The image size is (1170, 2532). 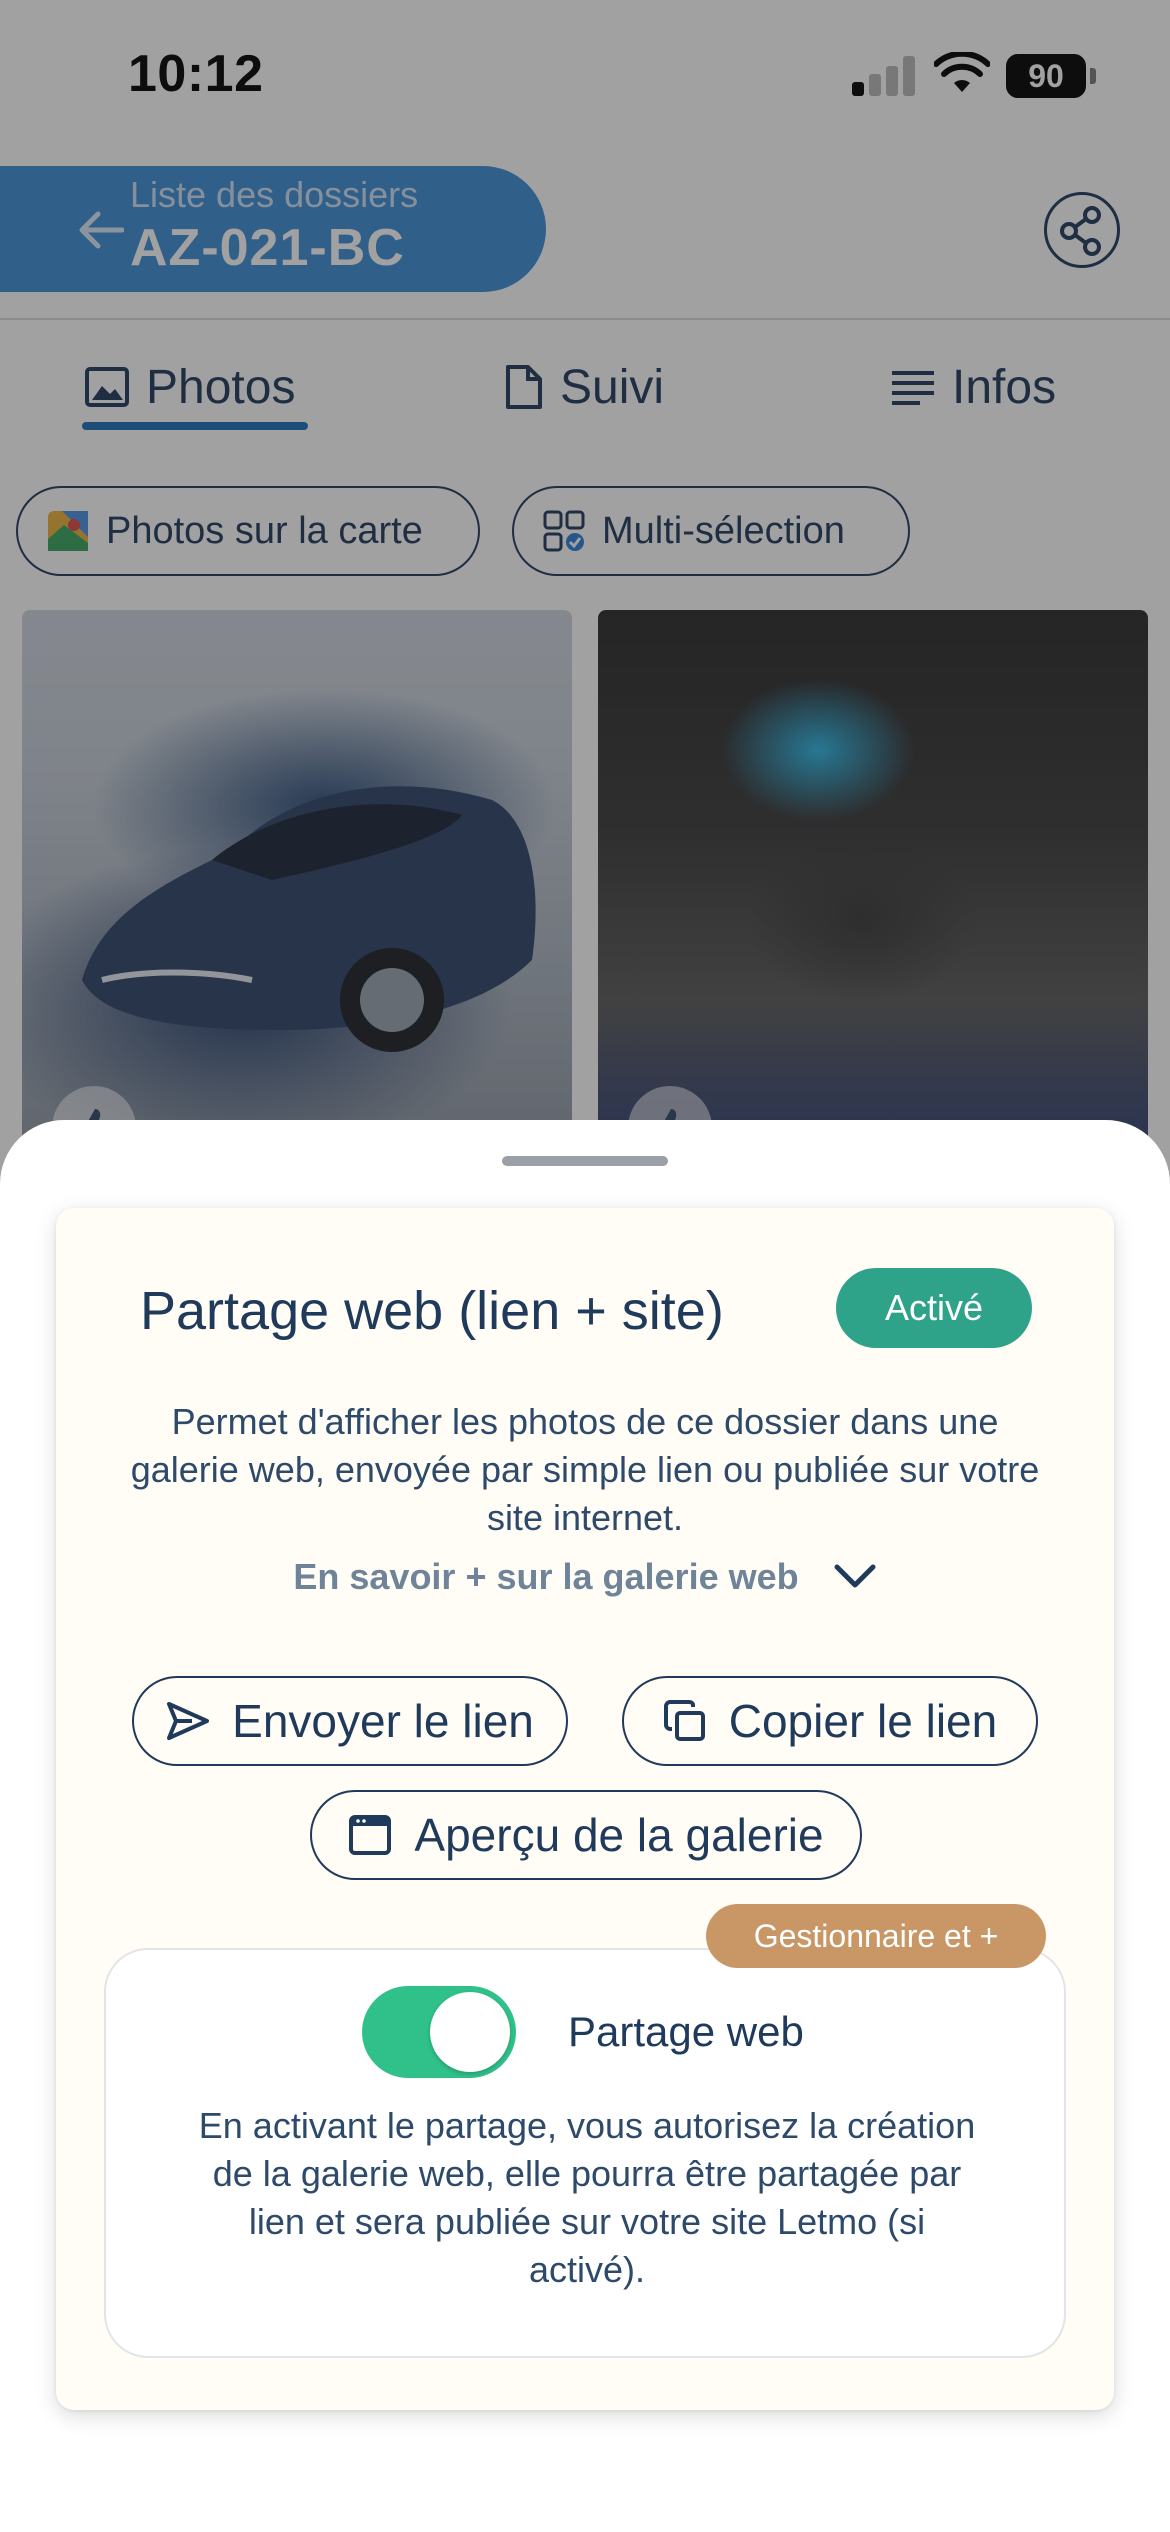 I want to click on status-badge: Activé, so click(x=934, y=1308).